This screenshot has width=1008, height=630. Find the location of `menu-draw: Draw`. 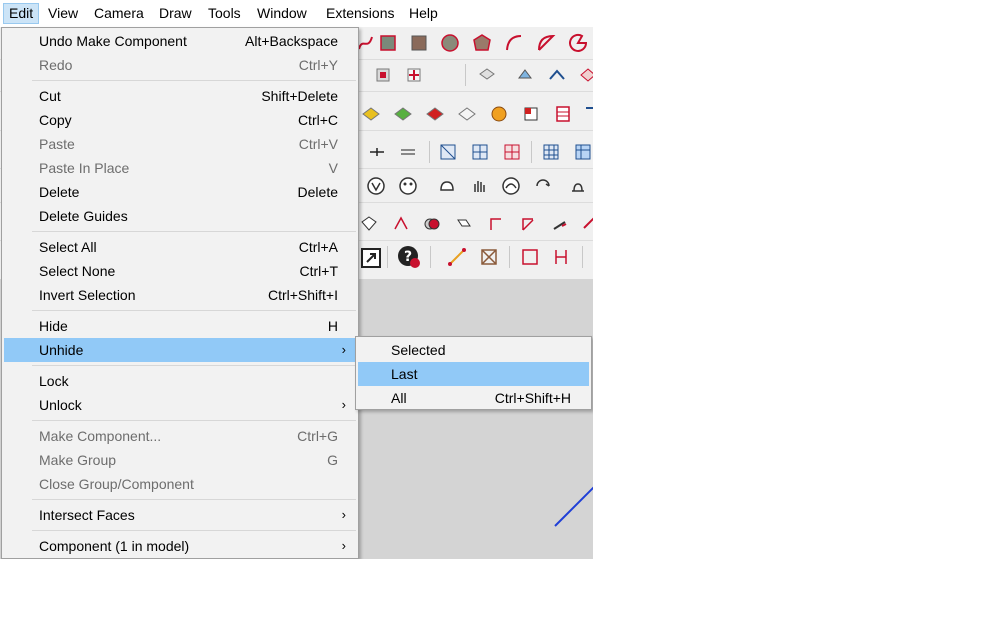

menu-draw: Draw is located at coordinates (175, 13).